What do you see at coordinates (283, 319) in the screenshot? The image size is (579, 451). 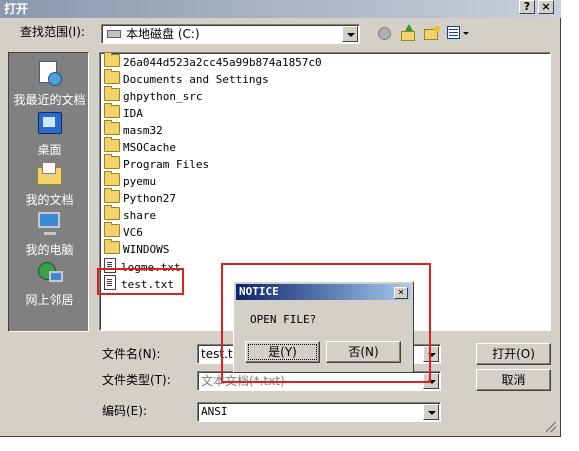 I see `notice-message: OPEN FILE?` at bounding box center [283, 319].